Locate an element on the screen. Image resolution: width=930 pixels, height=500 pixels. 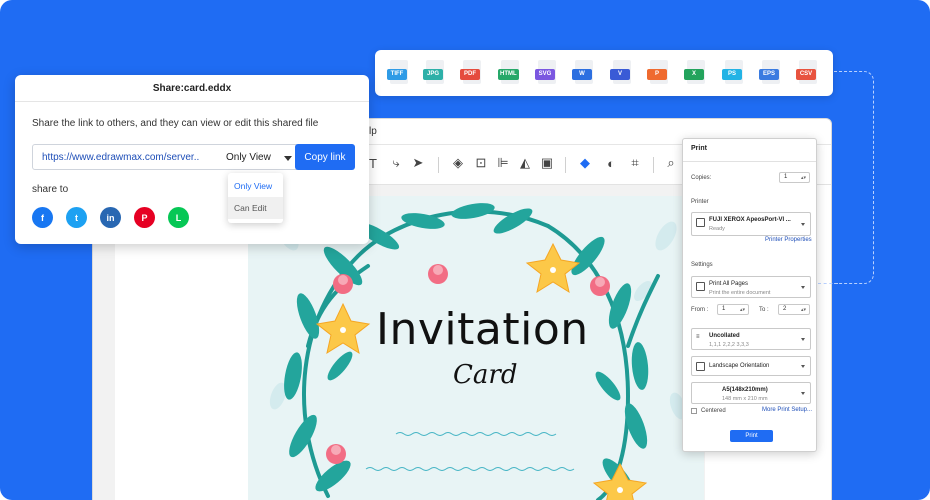
format-excel-icon: X is located at coordinates (695, 73).